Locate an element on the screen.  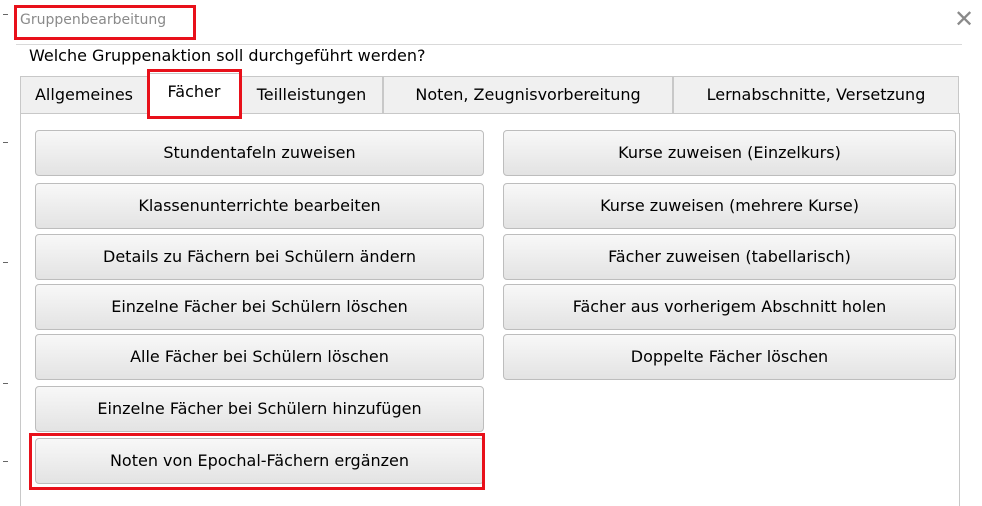
tab-teilleistungen: Teilleistungen is located at coordinates (311, 94).